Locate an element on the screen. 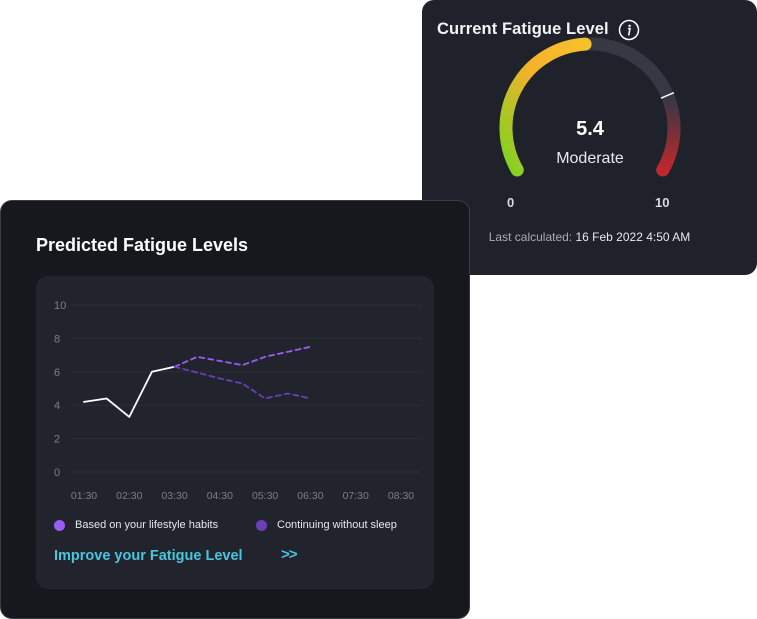  gauge-max-label: 10 is located at coordinates (662, 202).